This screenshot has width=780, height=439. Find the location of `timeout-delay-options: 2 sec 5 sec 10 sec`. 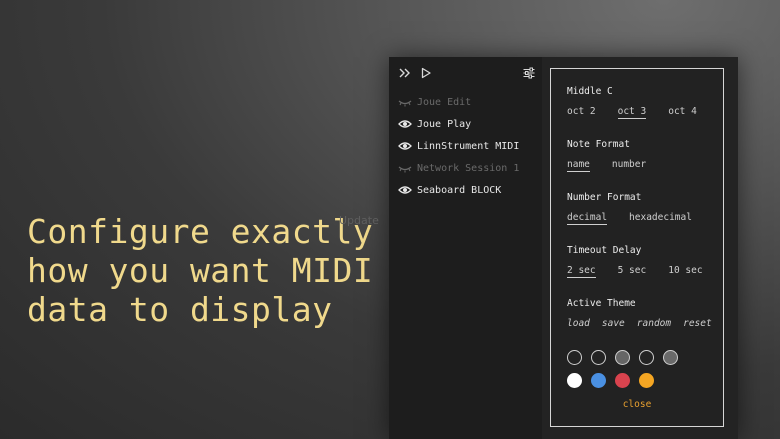

timeout-delay-options: 2 sec 5 sec 10 sec is located at coordinates (645, 271).